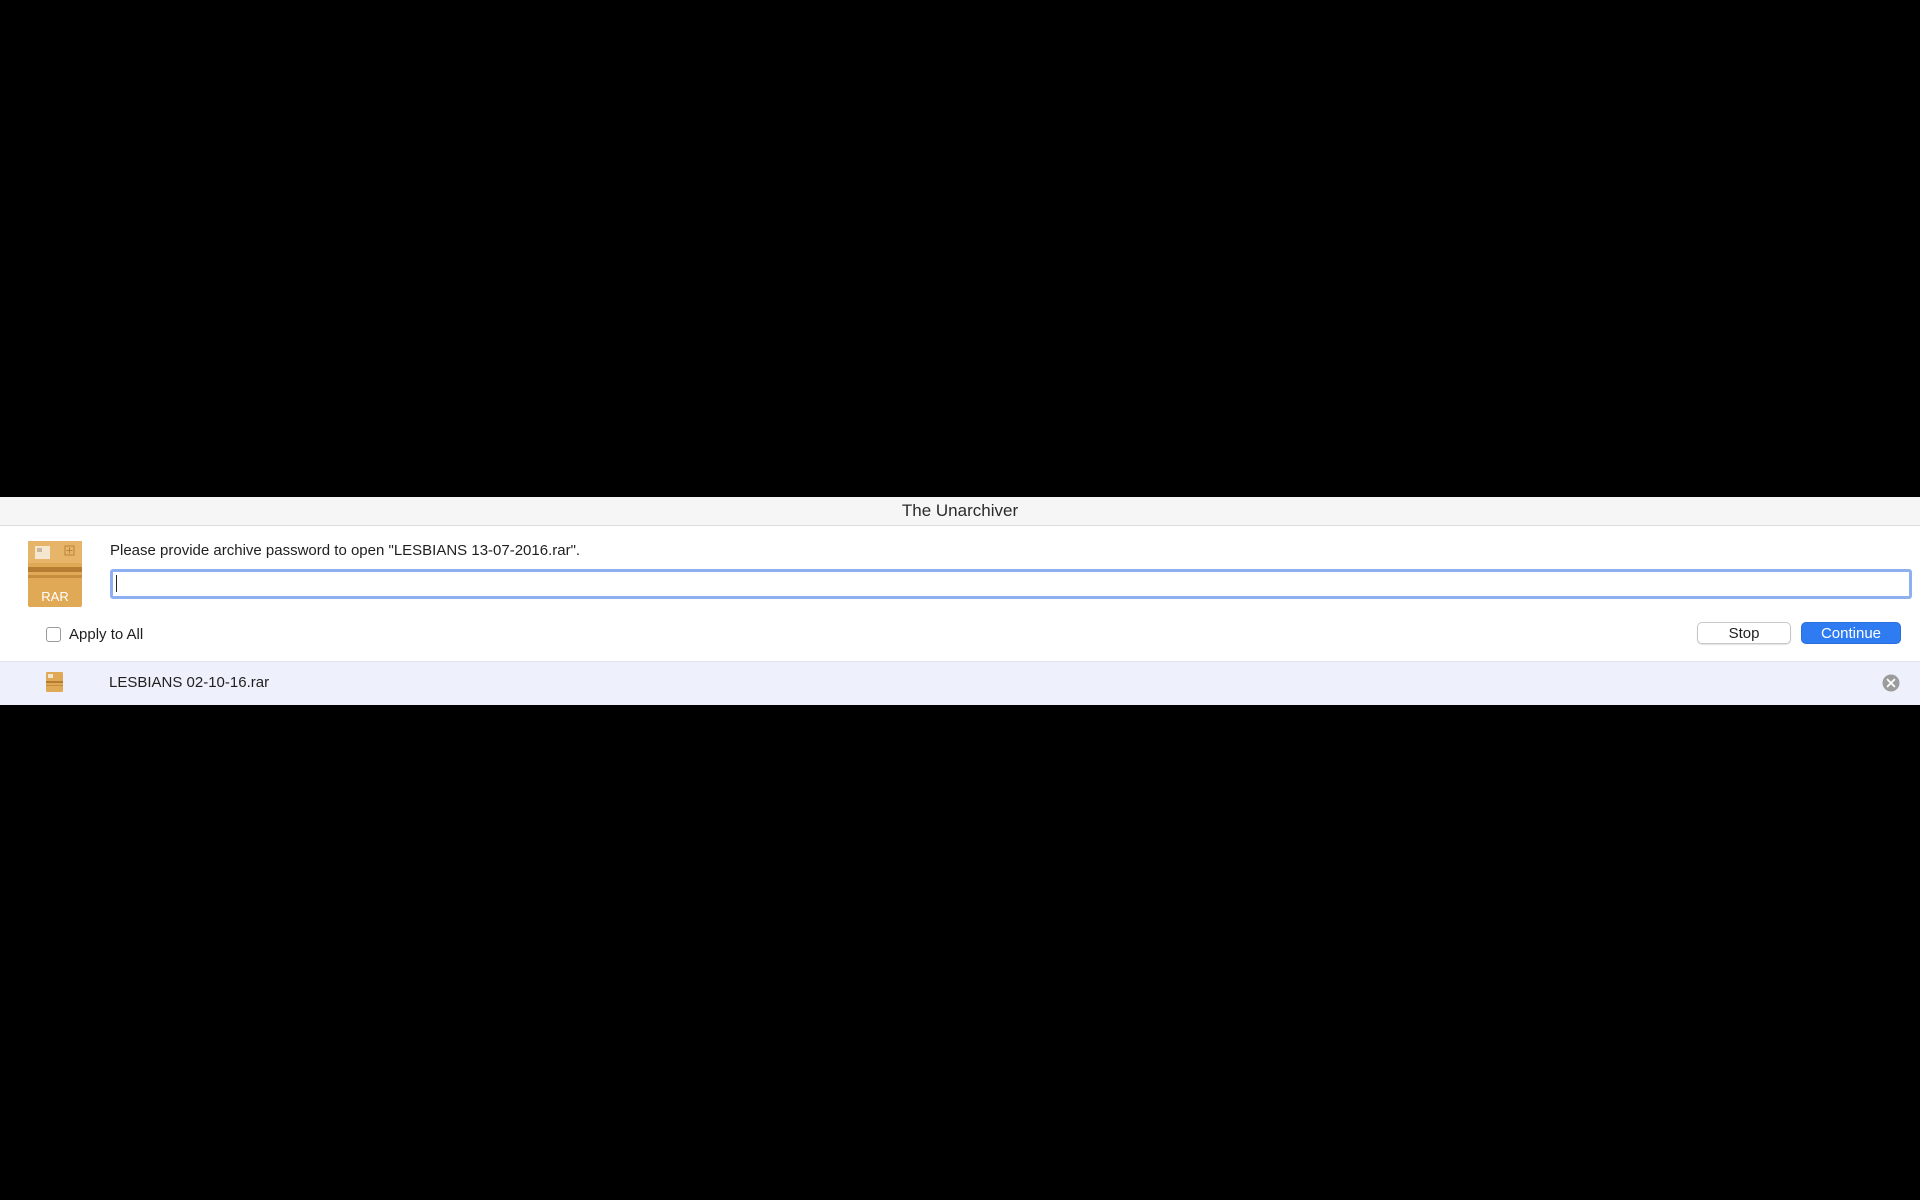  What do you see at coordinates (106, 634) in the screenshot?
I see `apply-to-all-label: Apply to All` at bounding box center [106, 634].